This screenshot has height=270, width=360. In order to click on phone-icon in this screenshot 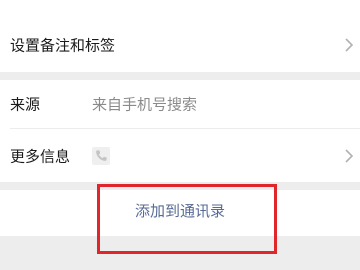, I will do `click(101, 155)`.